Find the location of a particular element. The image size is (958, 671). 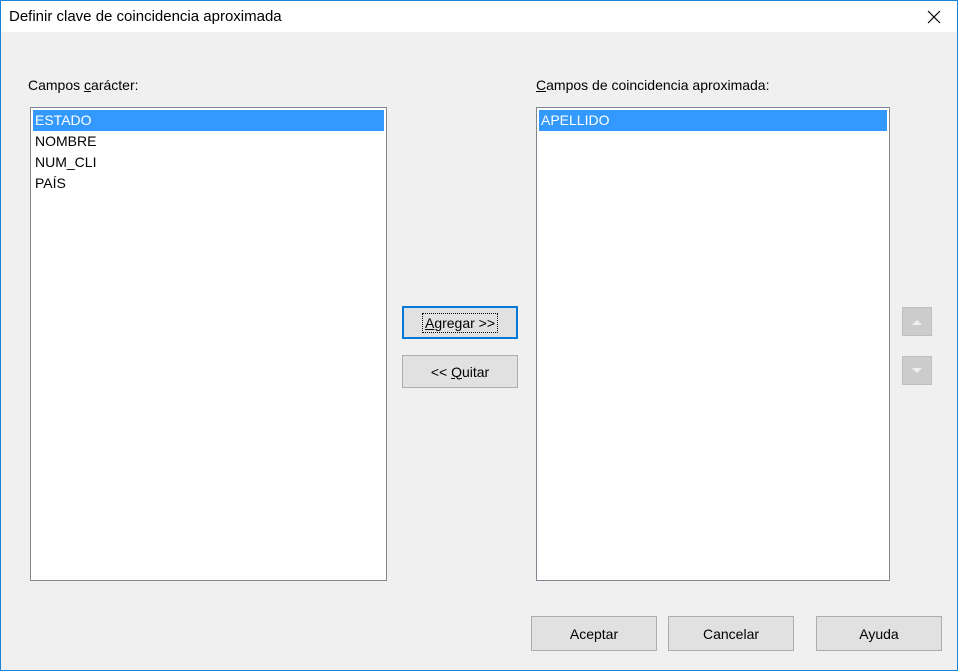

list-item: ESTADO is located at coordinates (208, 120).